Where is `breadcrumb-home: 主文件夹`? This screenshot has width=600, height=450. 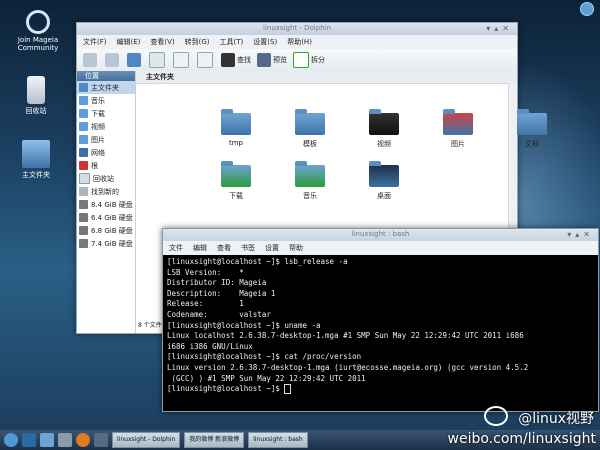 breadcrumb-home: 主文件夹 is located at coordinates (160, 77).